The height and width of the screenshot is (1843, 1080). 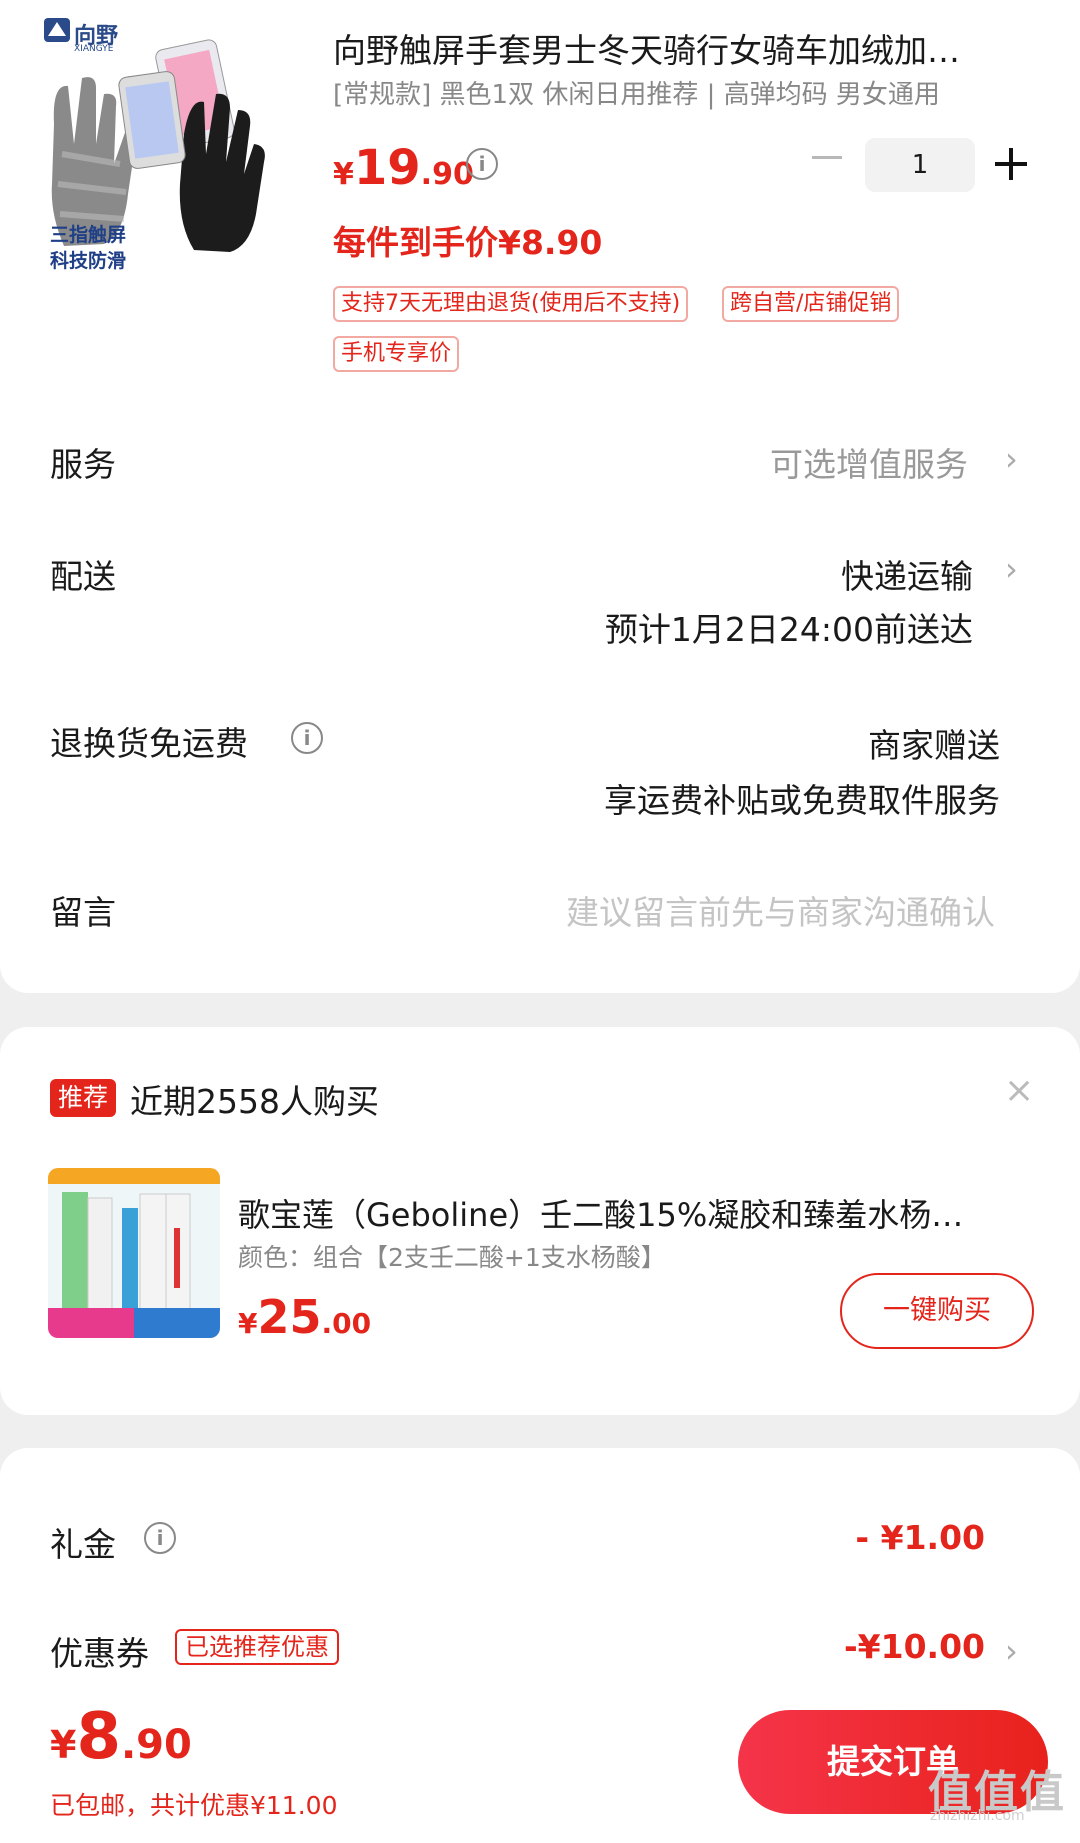 What do you see at coordinates (194, 1805) in the screenshot?
I see `total-subtext: 已包邮，共计优惠¥11.00` at bounding box center [194, 1805].